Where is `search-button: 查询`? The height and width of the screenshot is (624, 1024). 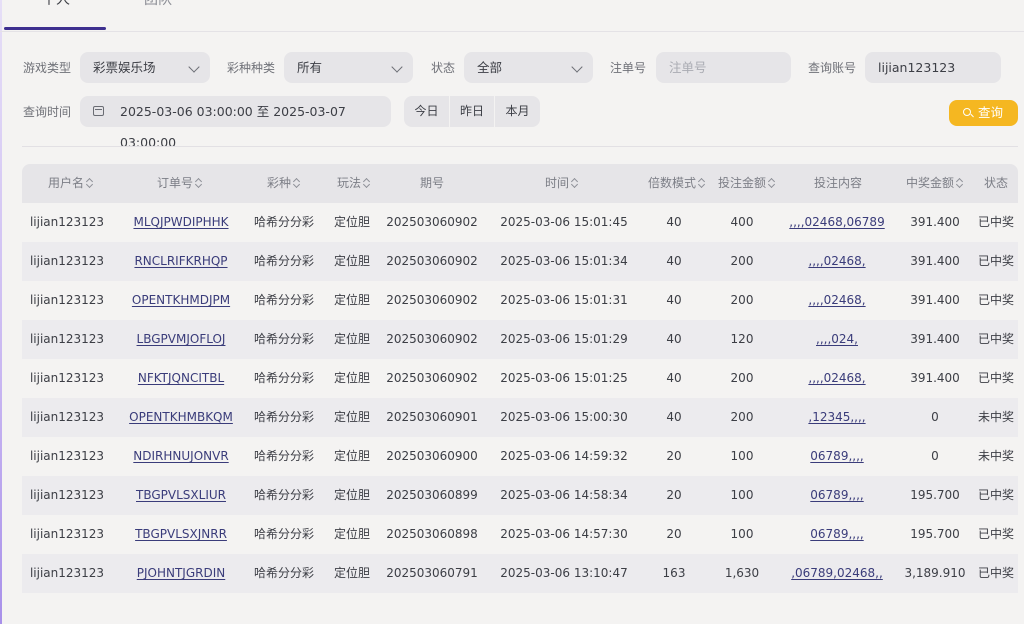 search-button: 查询 is located at coordinates (983, 113).